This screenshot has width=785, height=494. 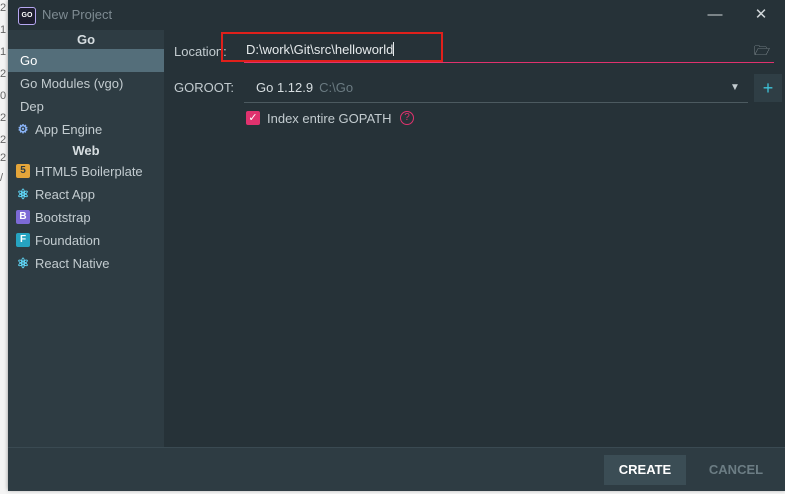 I want to click on close-button: ✕, so click(x=761, y=15).